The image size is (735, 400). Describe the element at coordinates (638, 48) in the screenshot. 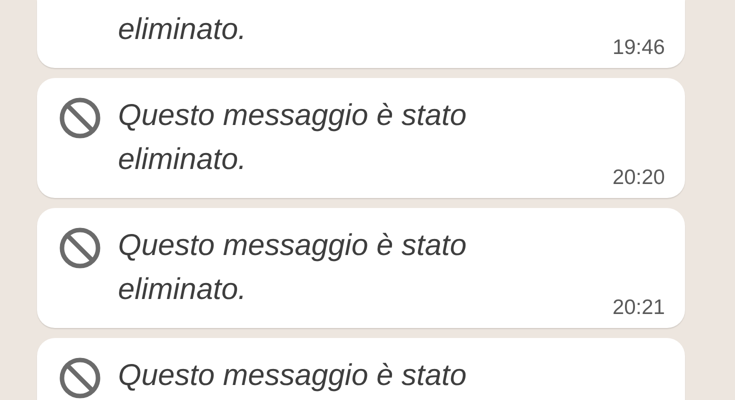

I see `message-time: 19:46` at that location.